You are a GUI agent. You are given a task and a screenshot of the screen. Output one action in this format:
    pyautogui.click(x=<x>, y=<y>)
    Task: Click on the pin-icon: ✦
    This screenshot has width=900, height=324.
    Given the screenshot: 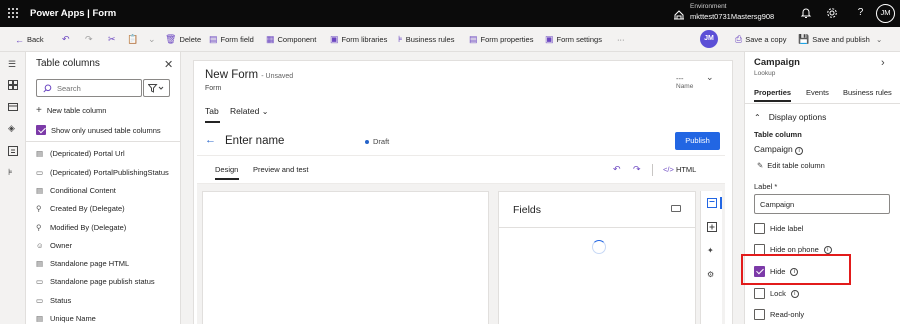 What is the action you would take?
    pyautogui.click(x=712, y=251)
    